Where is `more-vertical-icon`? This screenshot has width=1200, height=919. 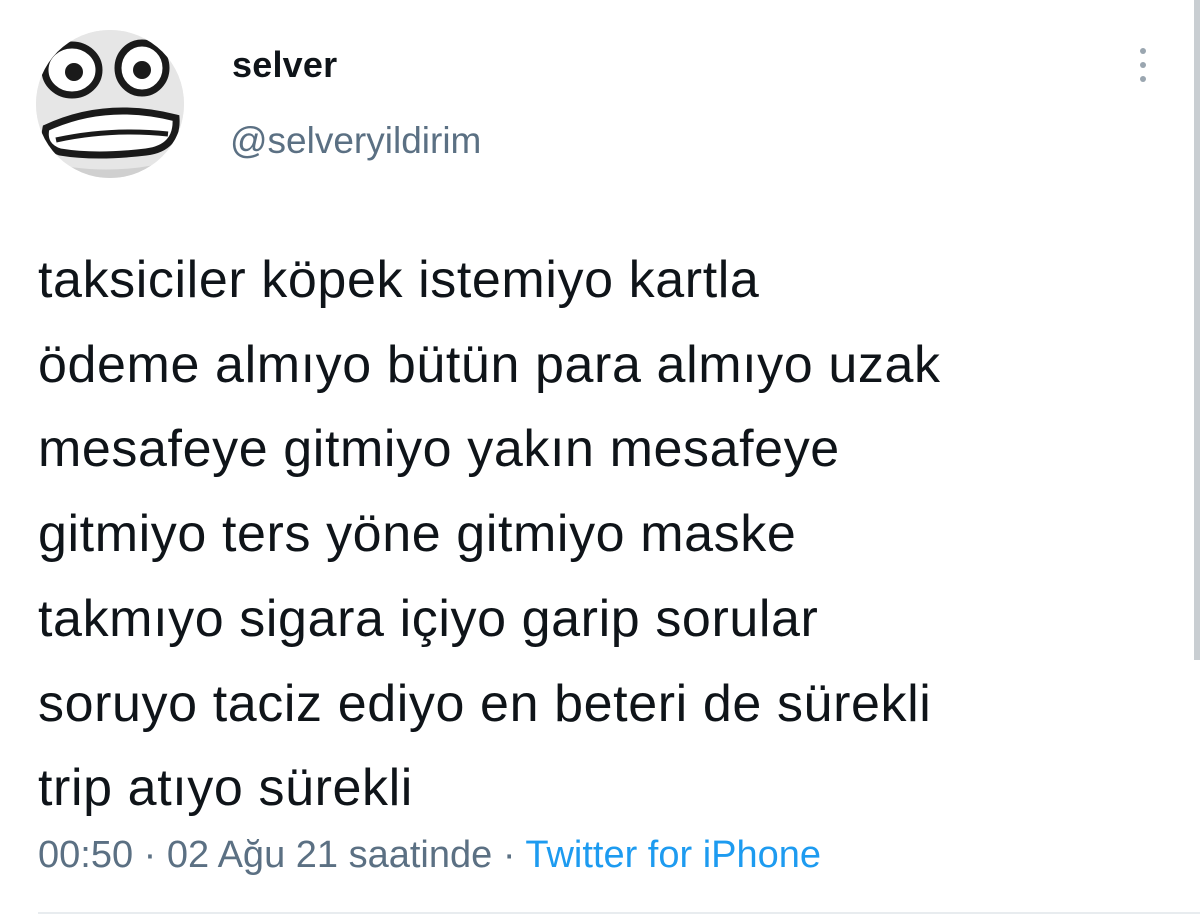 more-vertical-icon is located at coordinates (1143, 65).